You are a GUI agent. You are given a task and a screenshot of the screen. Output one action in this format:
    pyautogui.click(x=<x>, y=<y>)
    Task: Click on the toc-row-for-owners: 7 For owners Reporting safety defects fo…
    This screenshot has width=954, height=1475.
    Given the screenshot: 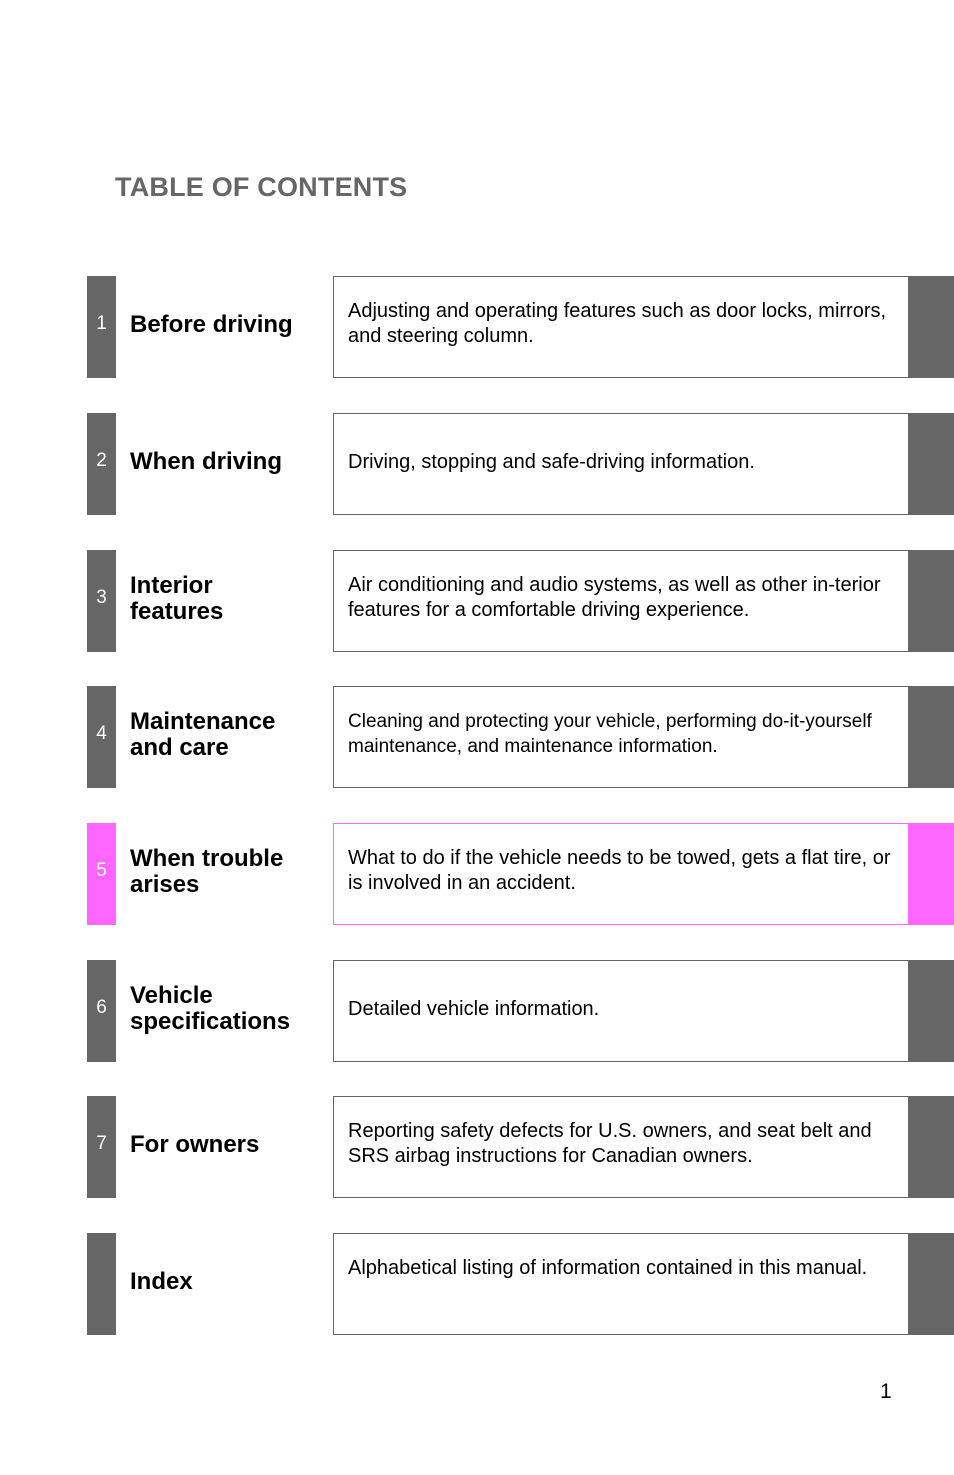 What is the action you would take?
    pyautogui.click(x=520, y=1147)
    